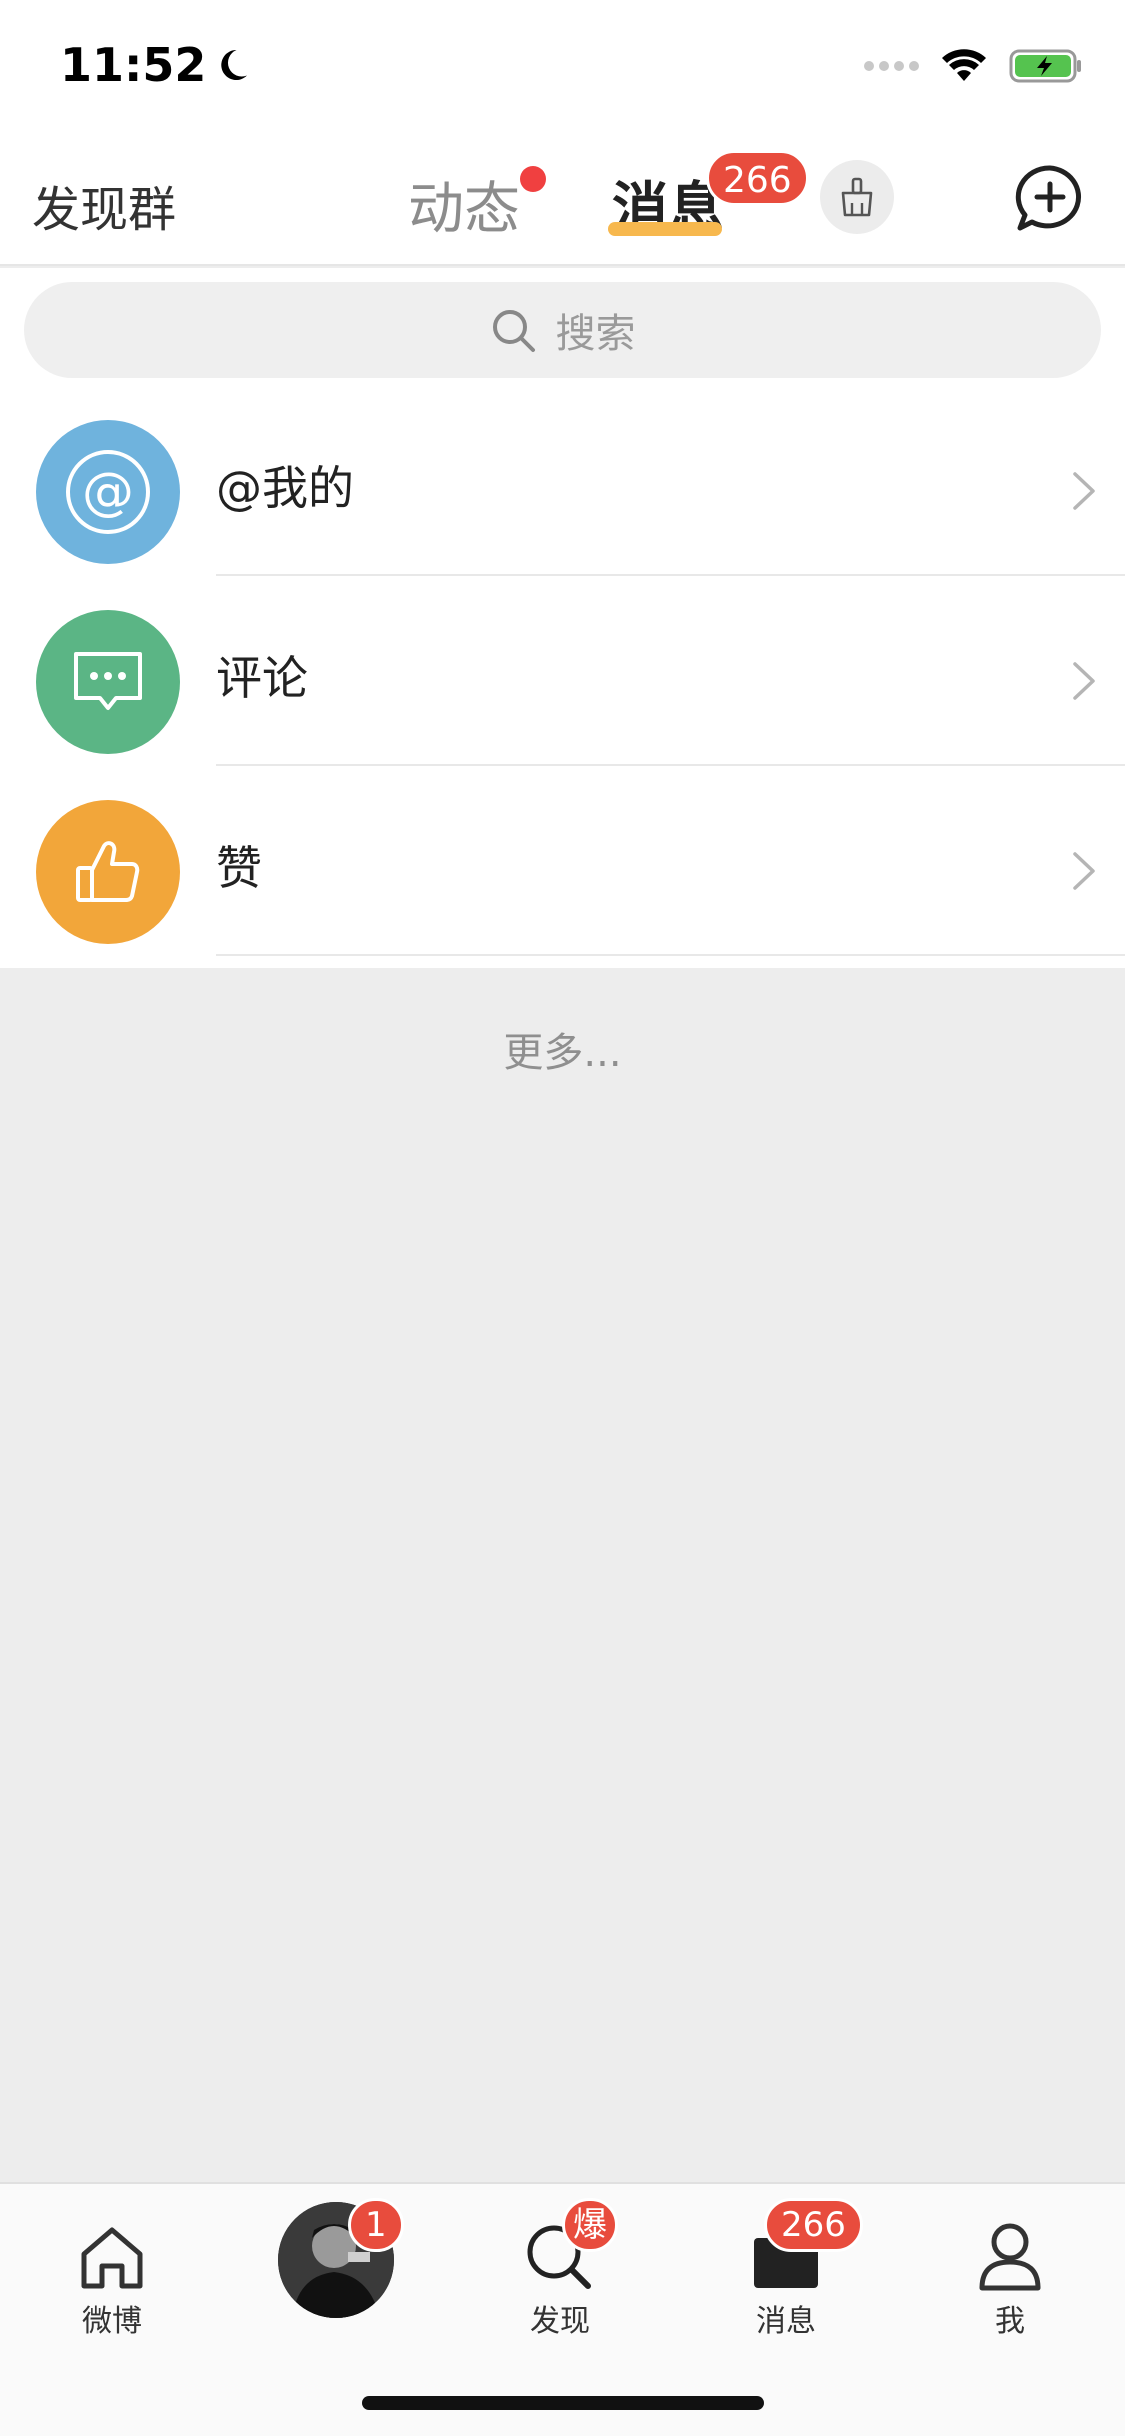 The image size is (1125, 2436). I want to click on battery-icon, so click(1045, 66).